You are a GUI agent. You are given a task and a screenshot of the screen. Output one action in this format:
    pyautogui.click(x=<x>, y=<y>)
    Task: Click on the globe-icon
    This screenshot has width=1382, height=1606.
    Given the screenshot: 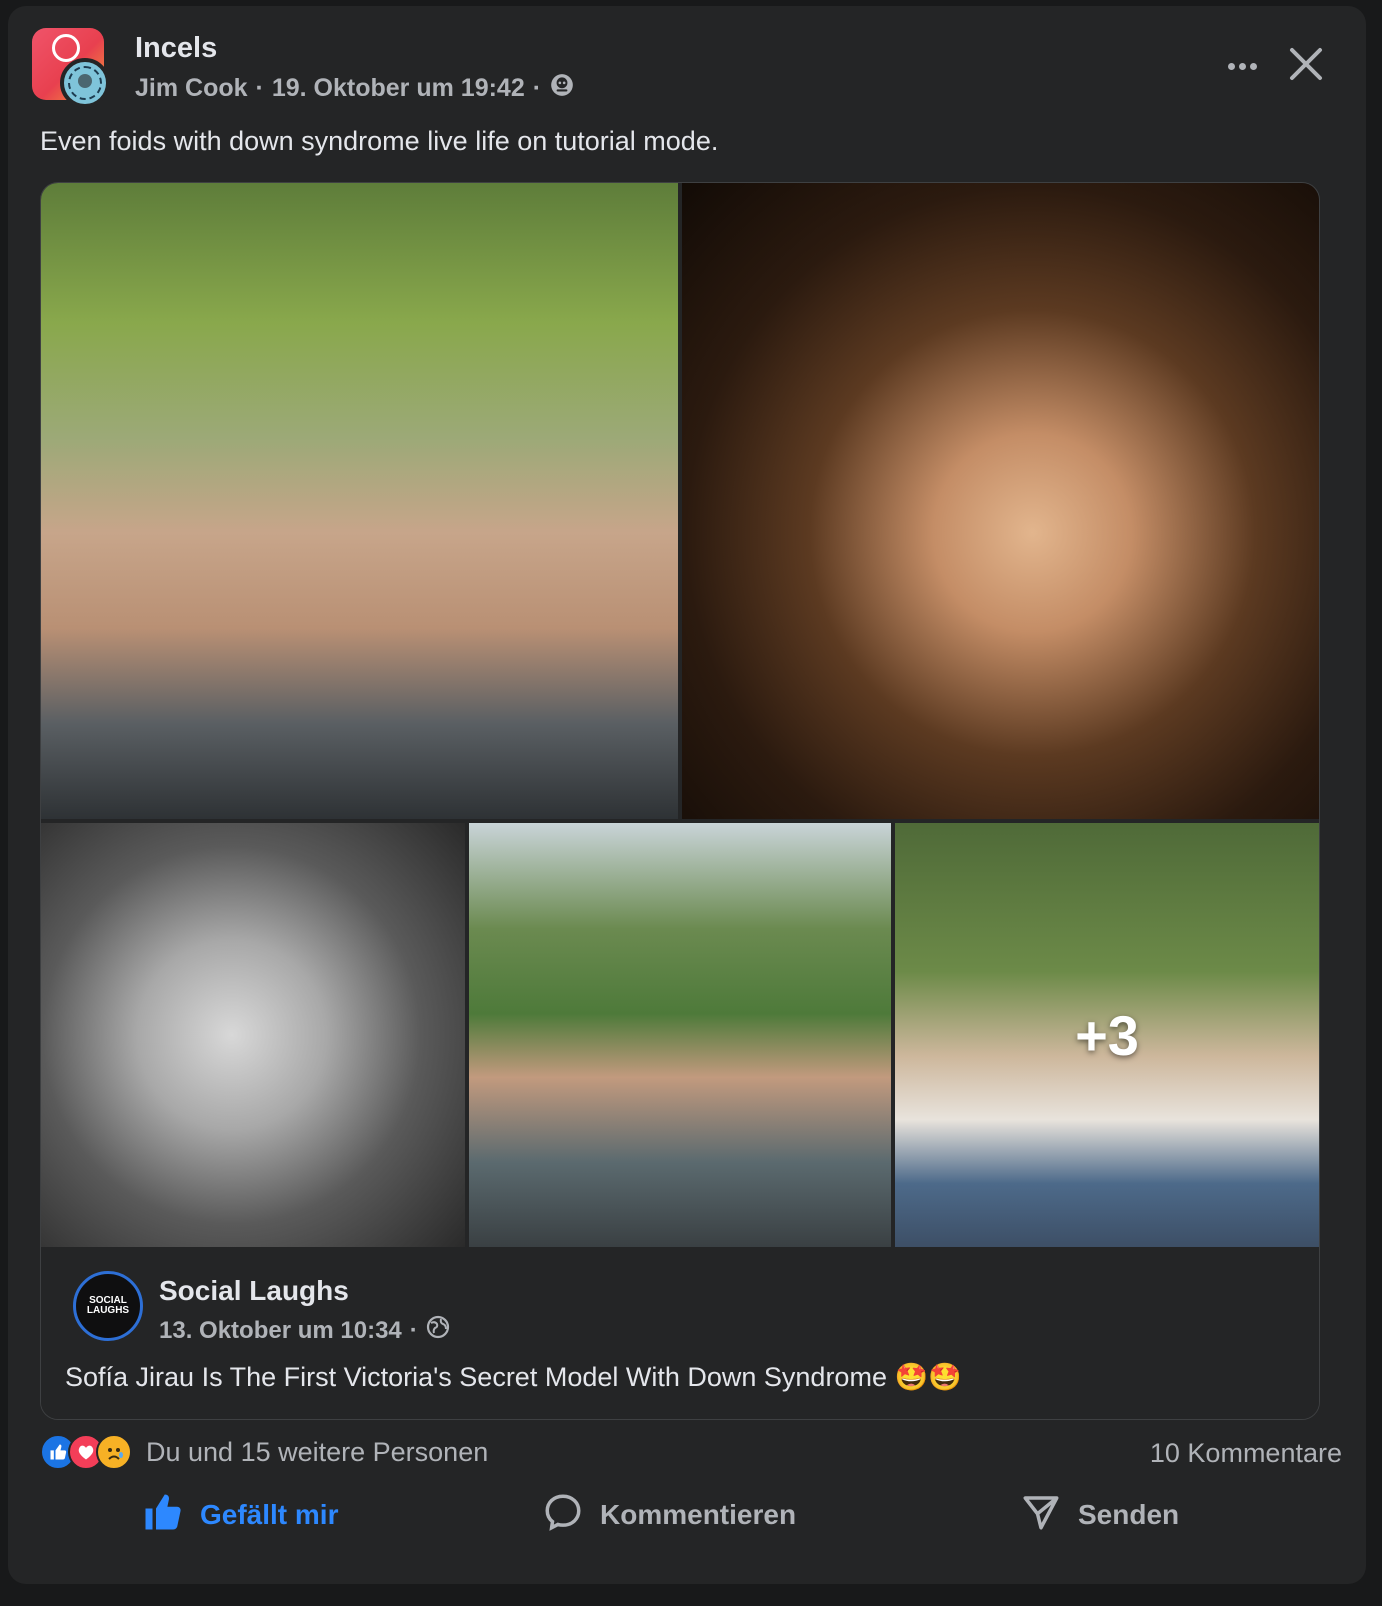 What is the action you would take?
    pyautogui.click(x=438, y=1330)
    